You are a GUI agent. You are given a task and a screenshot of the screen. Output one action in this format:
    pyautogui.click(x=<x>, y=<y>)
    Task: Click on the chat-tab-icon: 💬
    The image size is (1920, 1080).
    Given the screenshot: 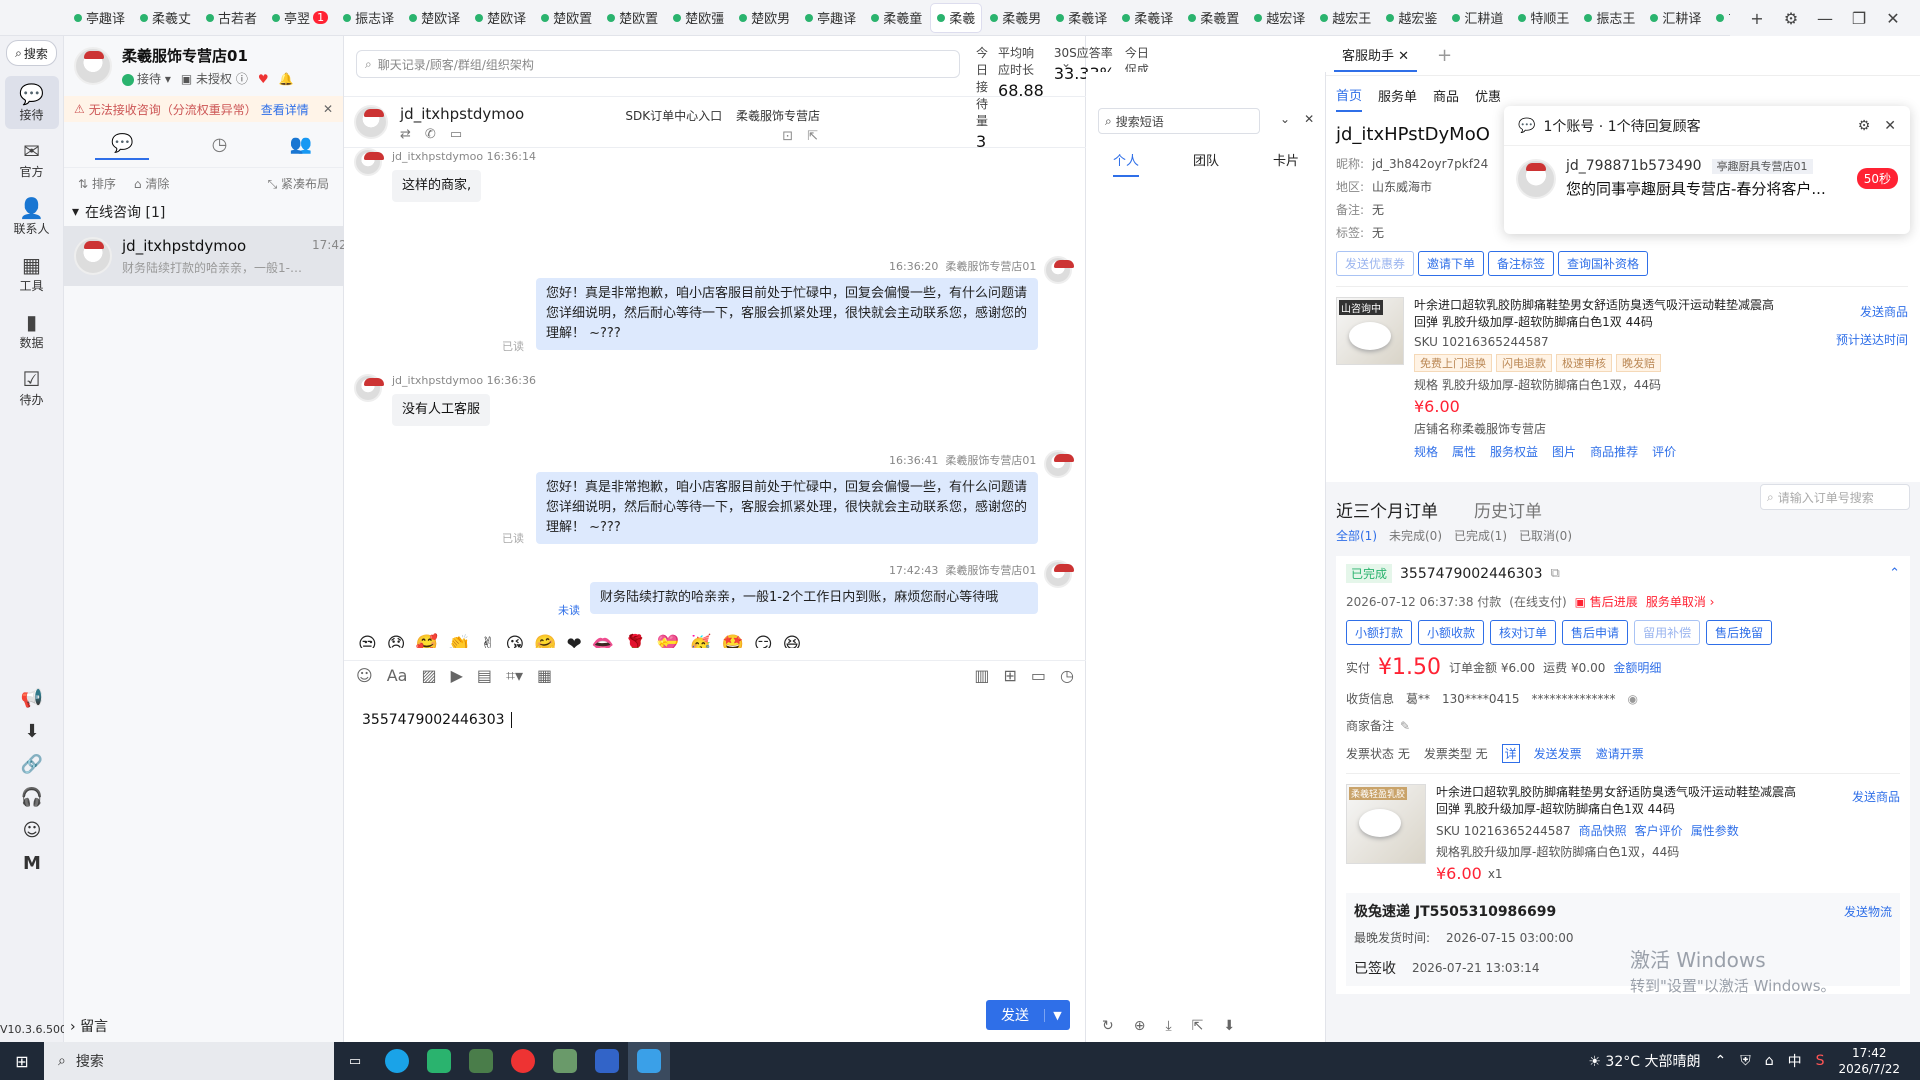 What is the action you would take?
    pyautogui.click(x=122, y=144)
    